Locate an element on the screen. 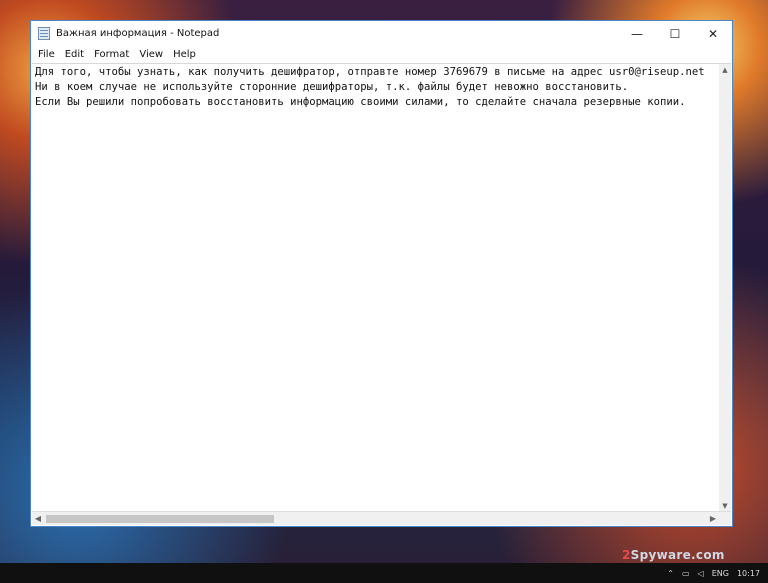 This screenshot has width=768, height=583. taskbar: ⌃ ▭ ◁ ENG 10:17 is located at coordinates (384, 573).